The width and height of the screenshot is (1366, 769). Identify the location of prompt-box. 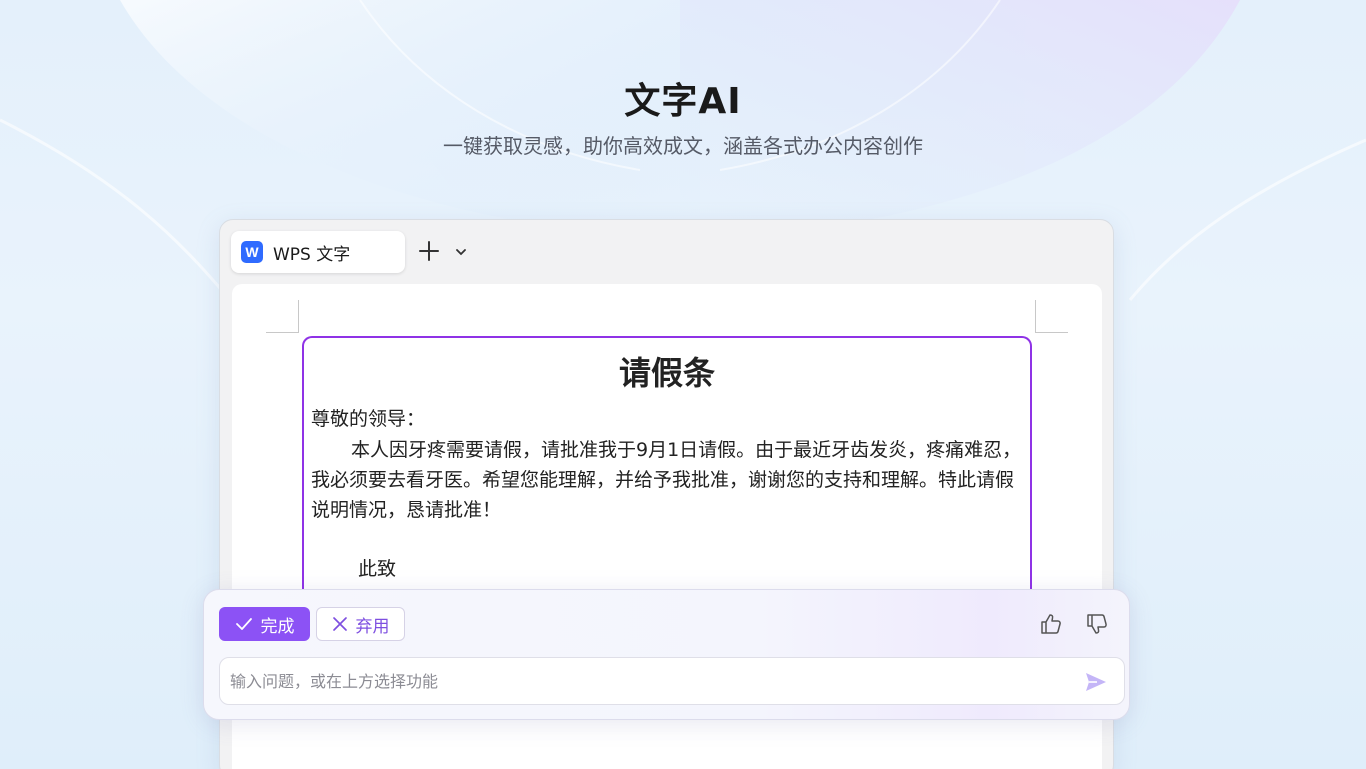
(672, 681).